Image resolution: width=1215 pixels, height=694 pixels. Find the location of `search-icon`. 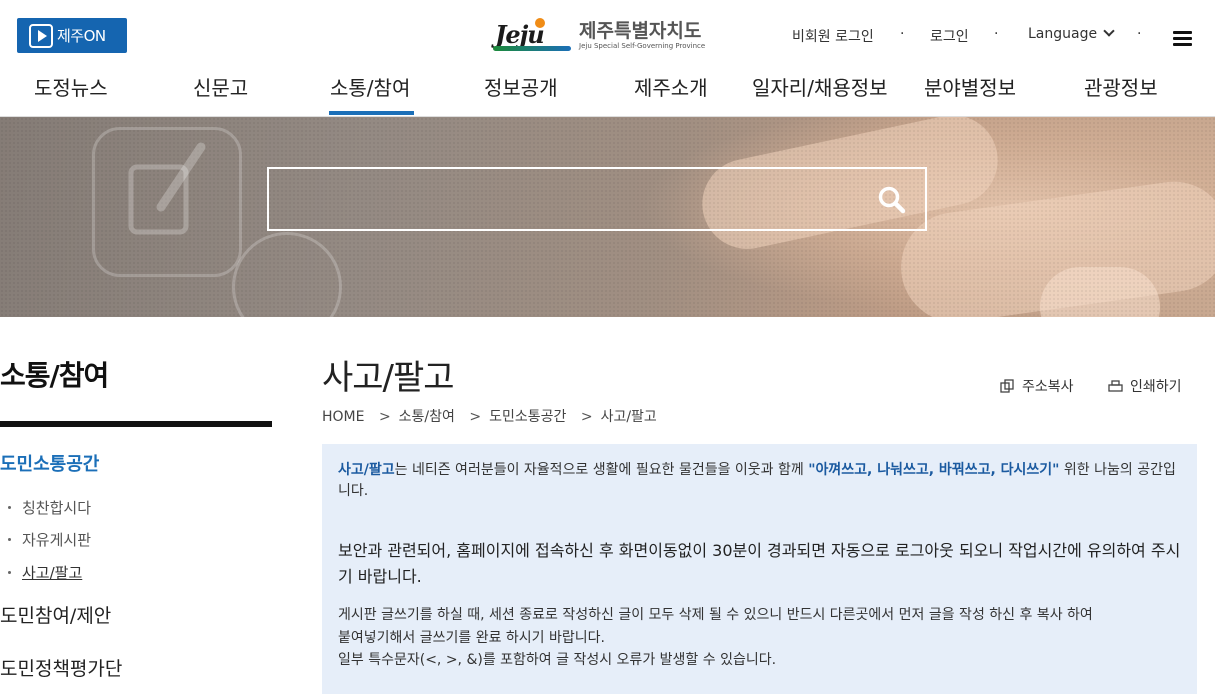

search-icon is located at coordinates (892, 200).